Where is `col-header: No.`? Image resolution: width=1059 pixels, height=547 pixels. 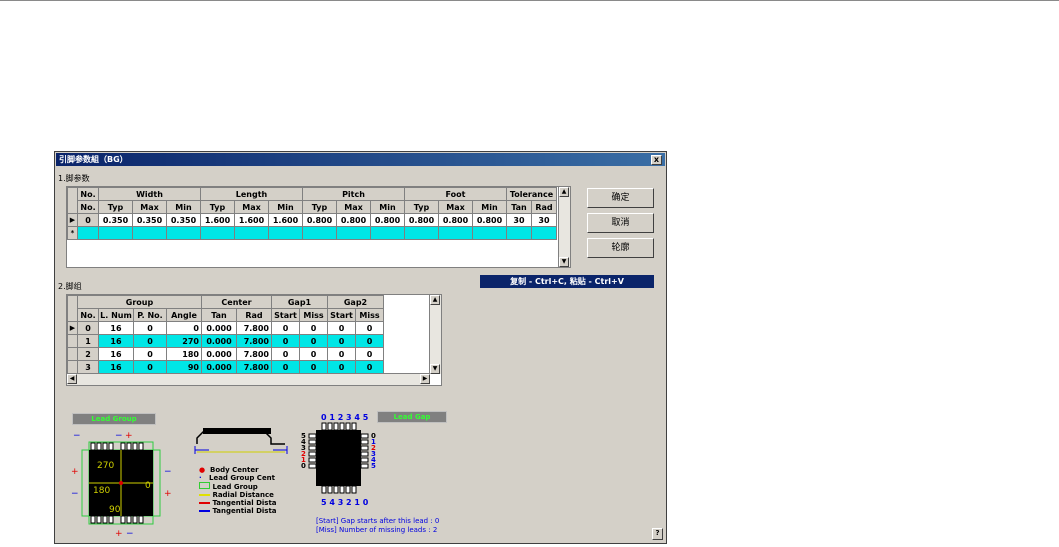 col-header: No. is located at coordinates (88, 194).